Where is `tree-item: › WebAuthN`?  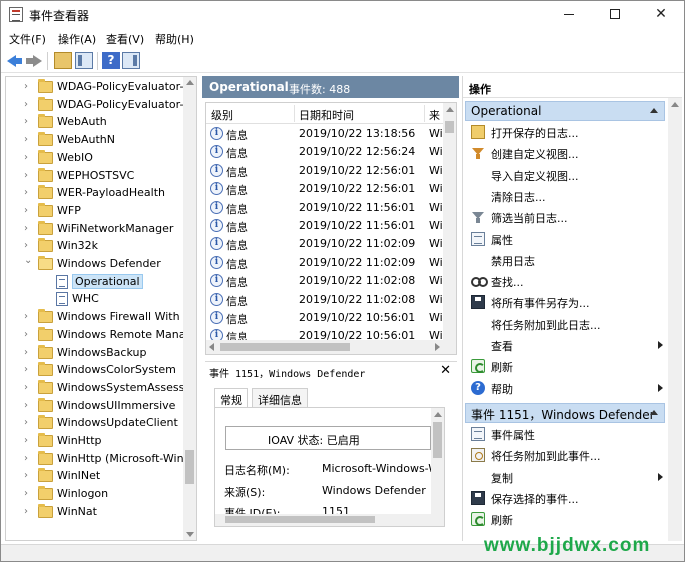 tree-item: › WebAuthN is located at coordinates (95, 140).